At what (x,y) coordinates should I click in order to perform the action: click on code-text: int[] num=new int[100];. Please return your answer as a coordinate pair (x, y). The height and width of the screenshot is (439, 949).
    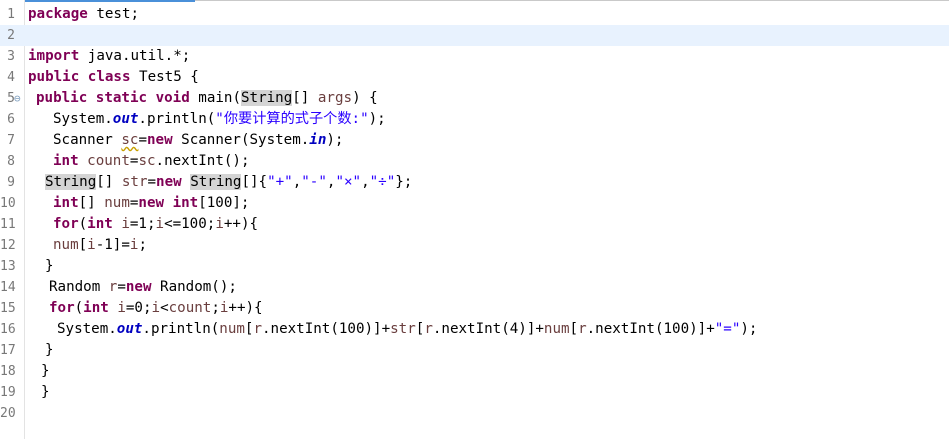
    Looking at the image, I should click on (151, 203).